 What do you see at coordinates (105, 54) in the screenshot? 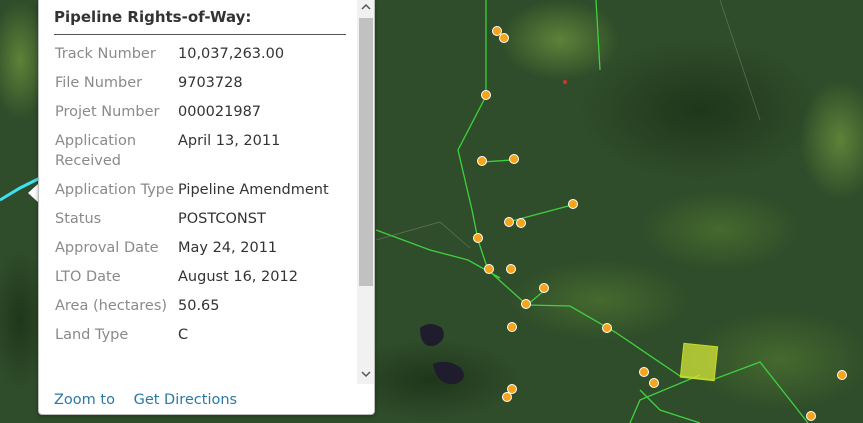
I see `attribute-label: Track Number` at bounding box center [105, 54].